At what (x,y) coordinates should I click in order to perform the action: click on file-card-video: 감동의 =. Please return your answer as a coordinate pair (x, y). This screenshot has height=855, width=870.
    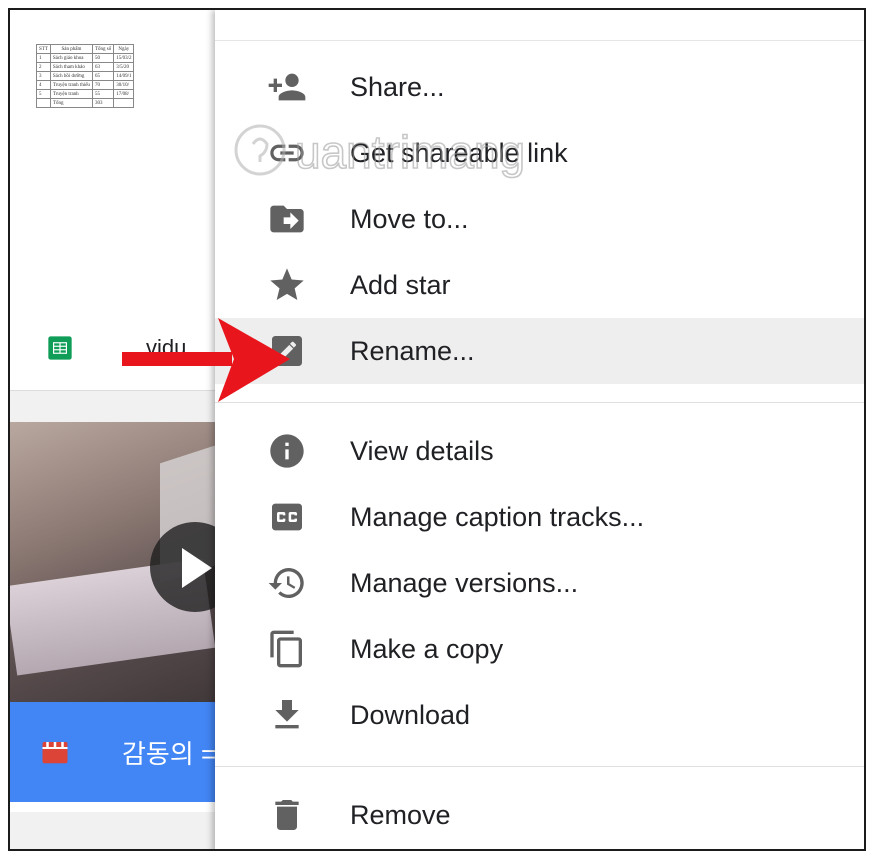
    Looking at the image, I should click on (130, 617).